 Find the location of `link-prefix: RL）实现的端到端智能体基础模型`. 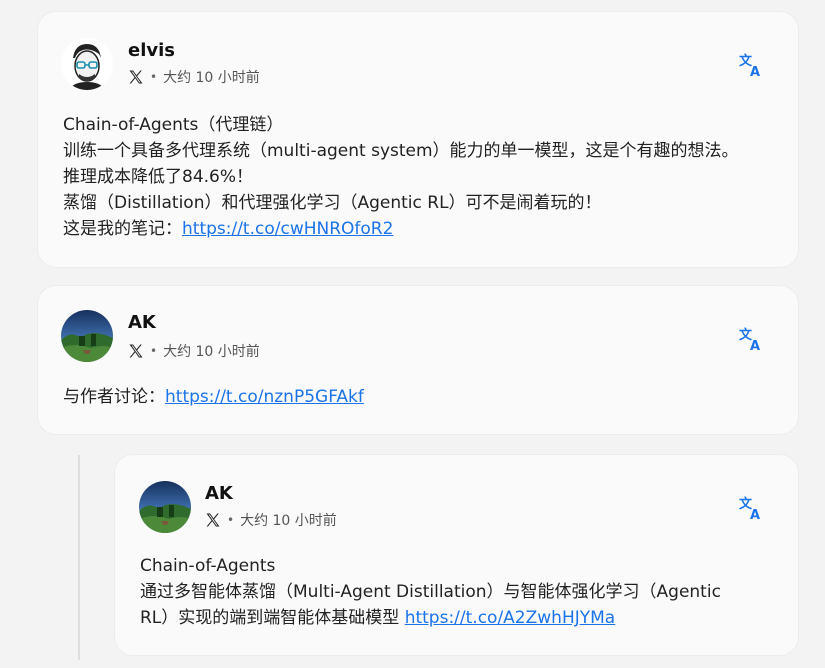

link-prefix: RL）实现的端到端智能体基础模型 is located at coordinates (272, 618).